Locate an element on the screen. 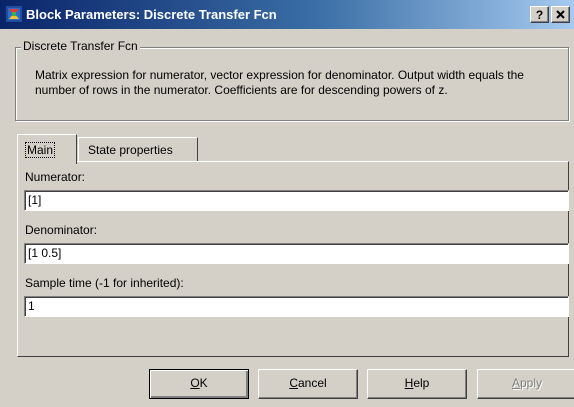 The height and width of the screenshot is (407, 574). cancel-button: Cancel is located at coordinates (308, 384).